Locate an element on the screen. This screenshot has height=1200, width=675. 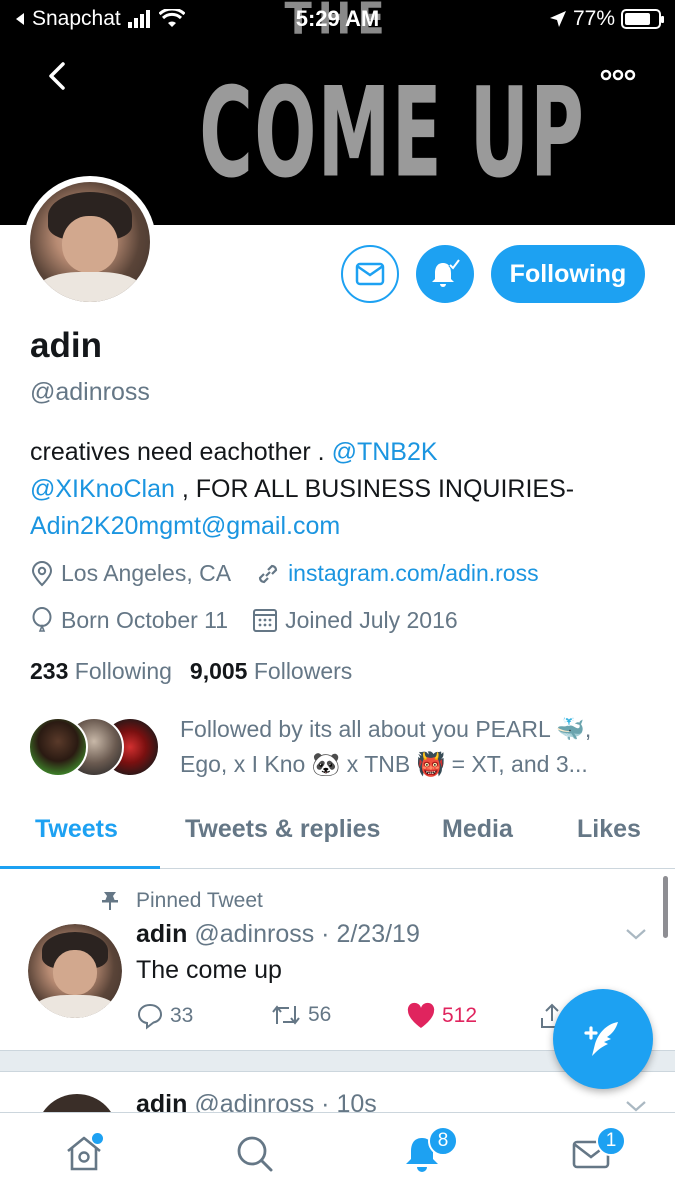
tweet-handle-date: @adinross · 2/23/19 is located at coordinates (307, 934).